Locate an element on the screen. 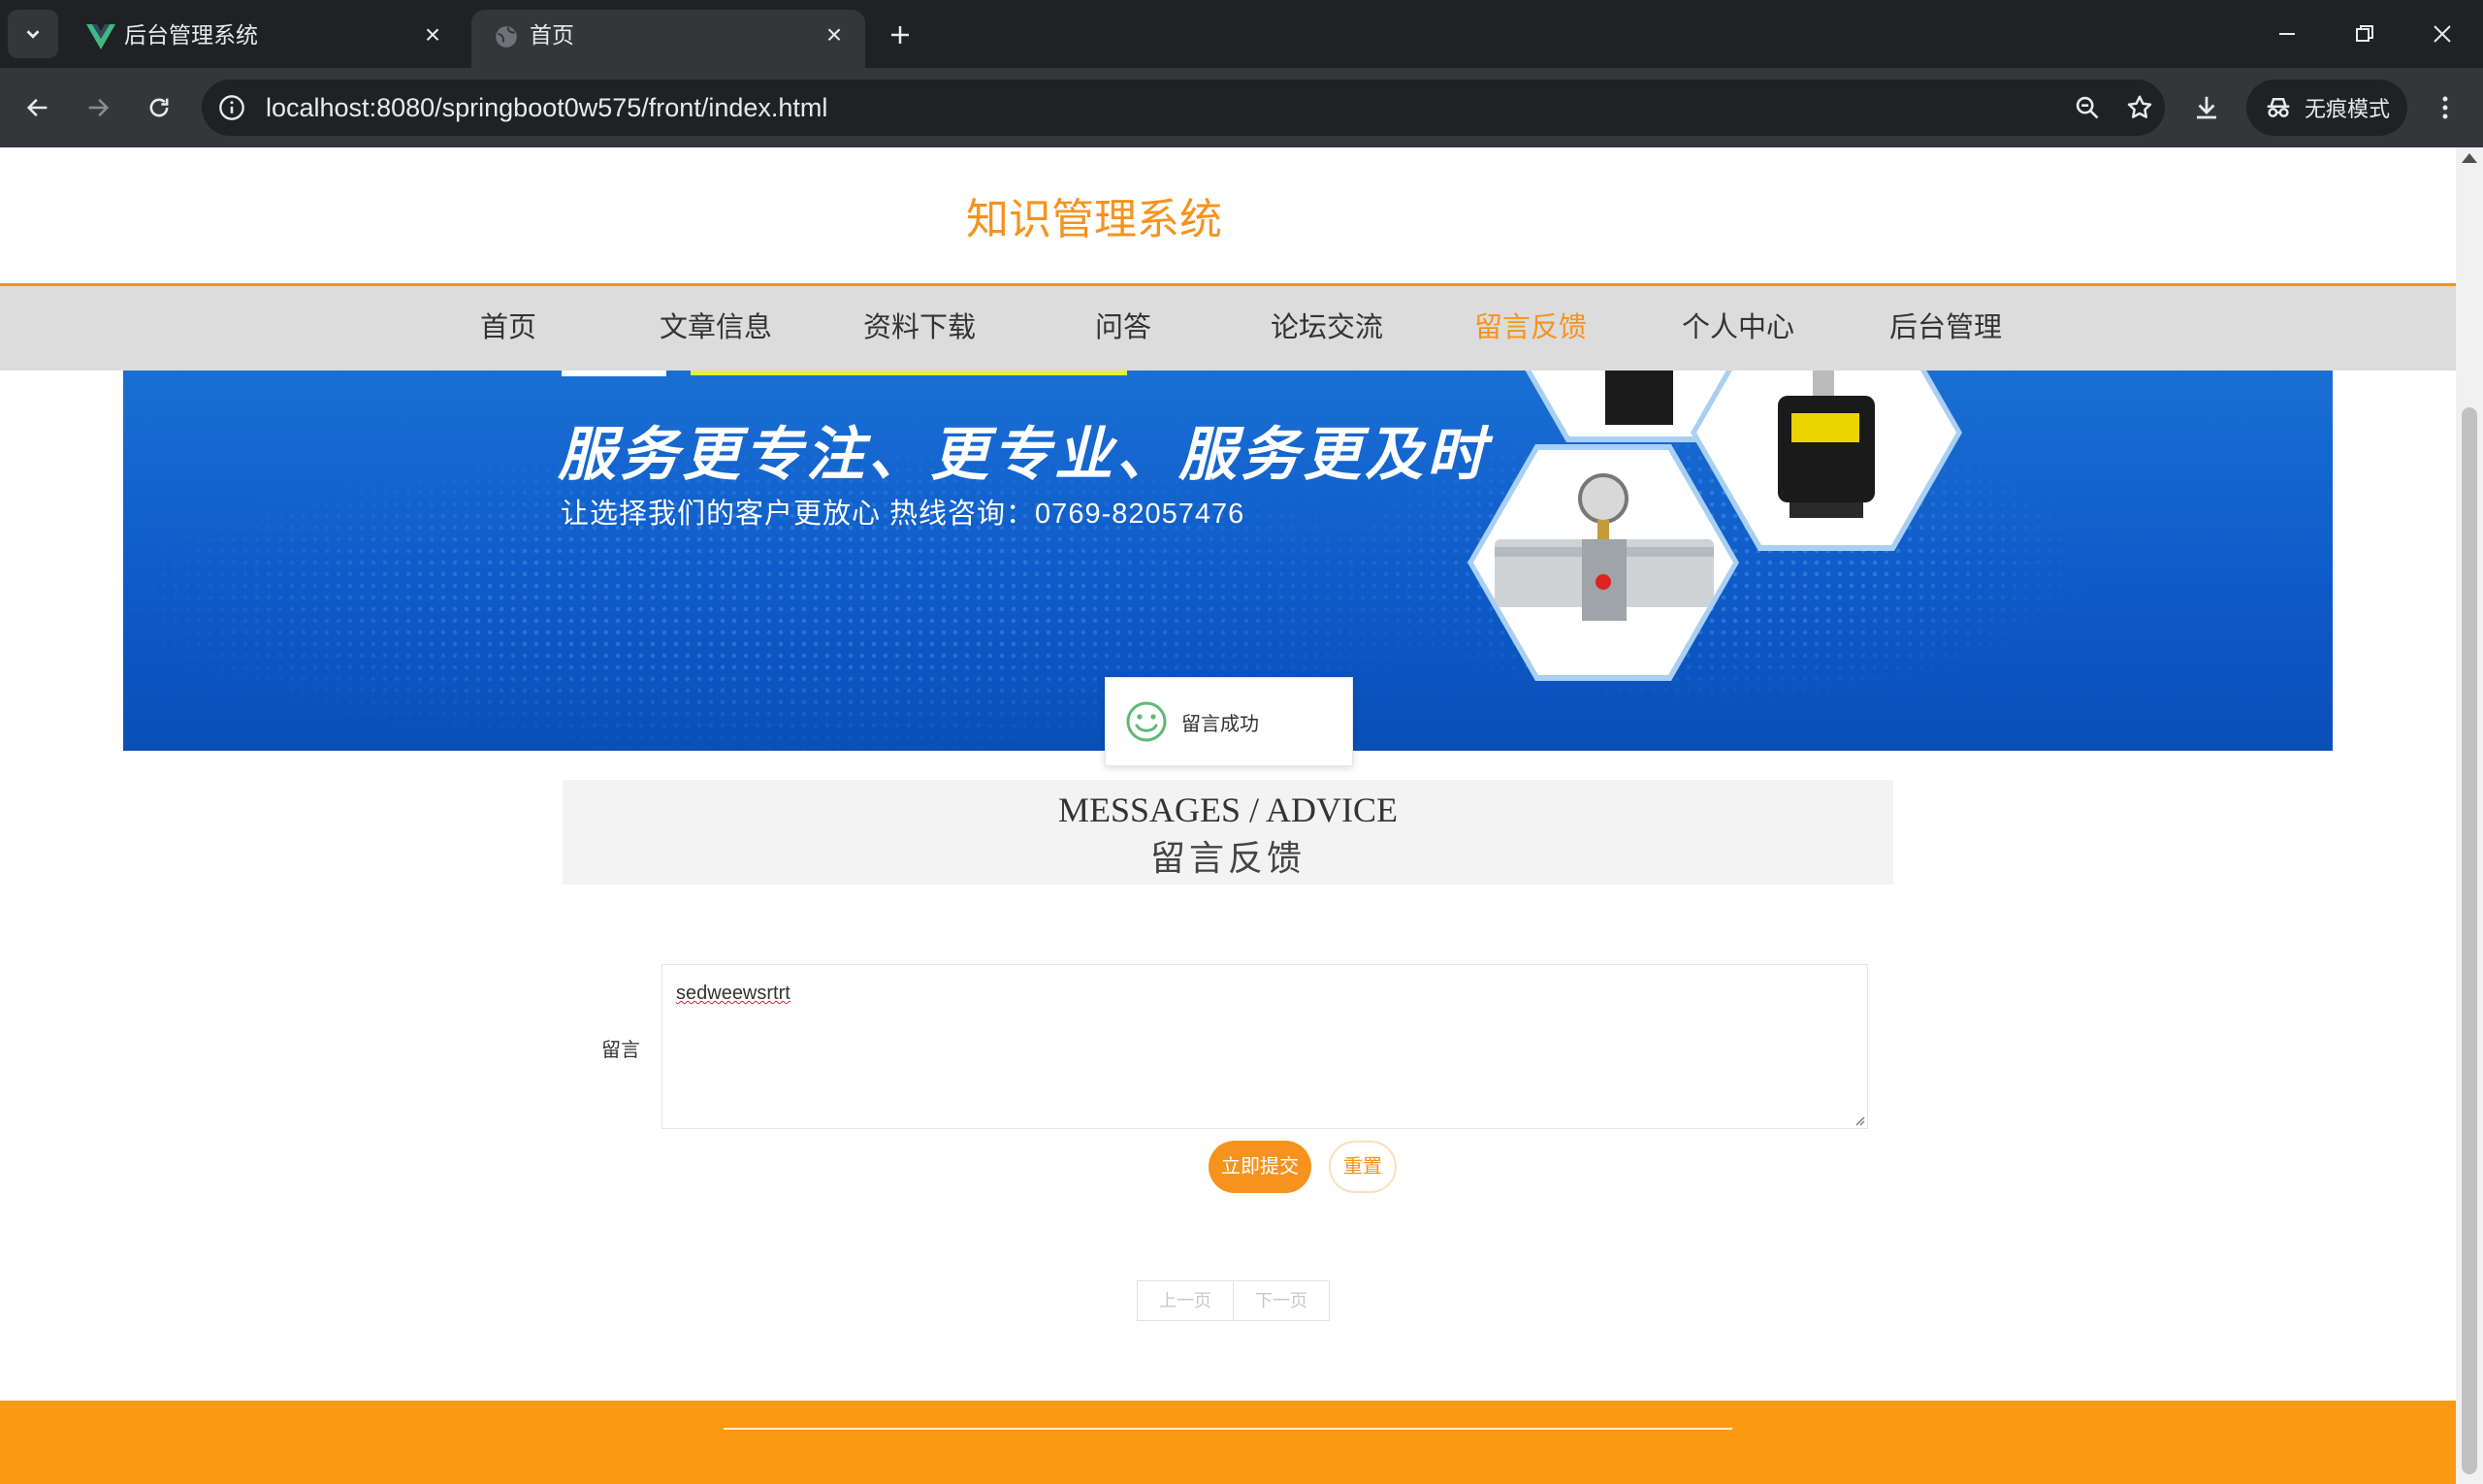 This screenshot has width=2483, height=1484. plus-icon is located at coordinates (900, 35).